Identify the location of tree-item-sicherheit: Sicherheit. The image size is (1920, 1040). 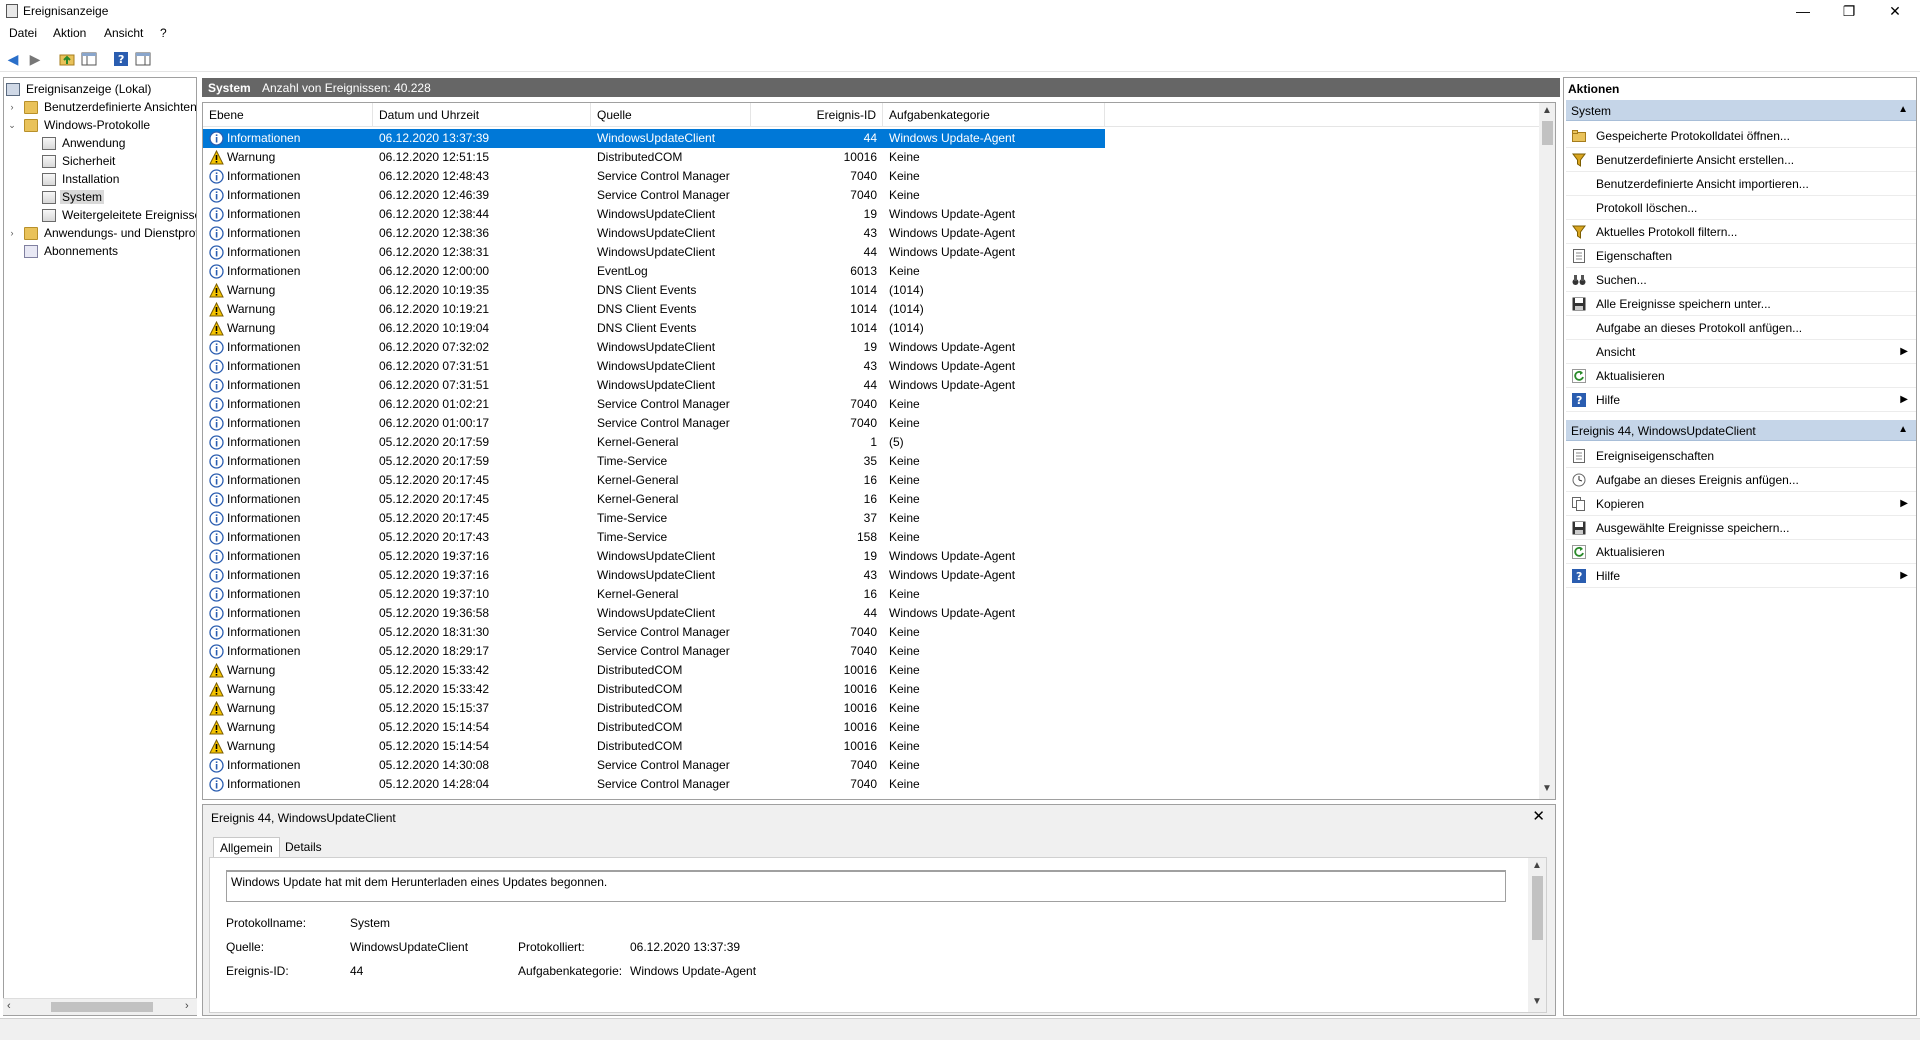
(79, 161).